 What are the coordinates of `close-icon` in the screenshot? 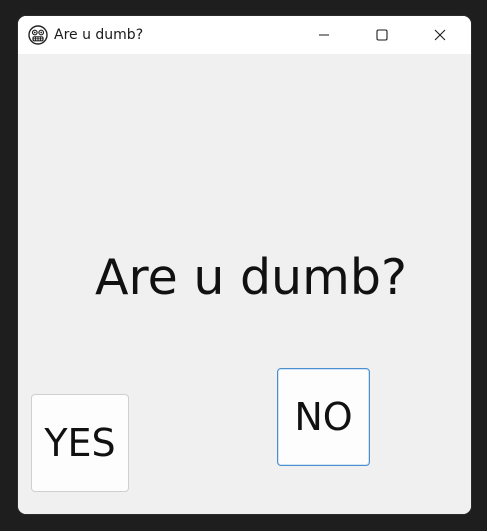 It's located at (440, 35).